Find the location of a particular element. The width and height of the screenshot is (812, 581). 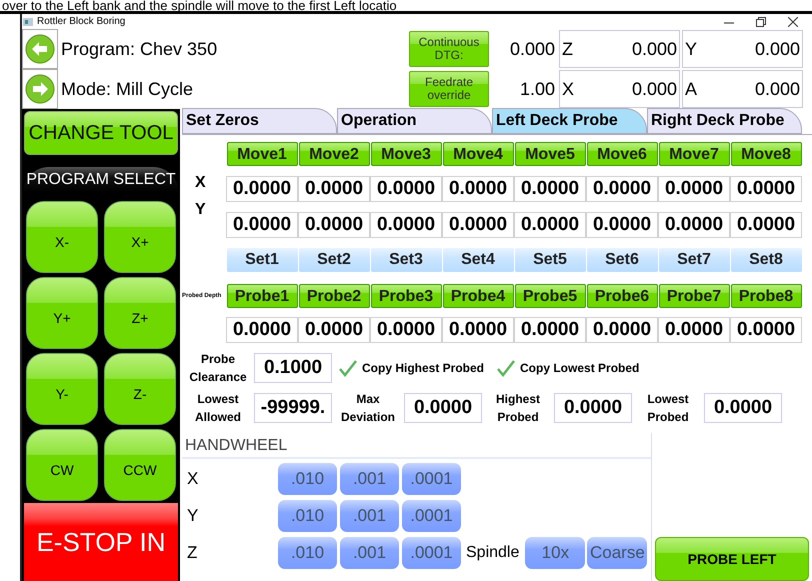

field-label: Lowest Allowed is located at coordinates (218, 408).